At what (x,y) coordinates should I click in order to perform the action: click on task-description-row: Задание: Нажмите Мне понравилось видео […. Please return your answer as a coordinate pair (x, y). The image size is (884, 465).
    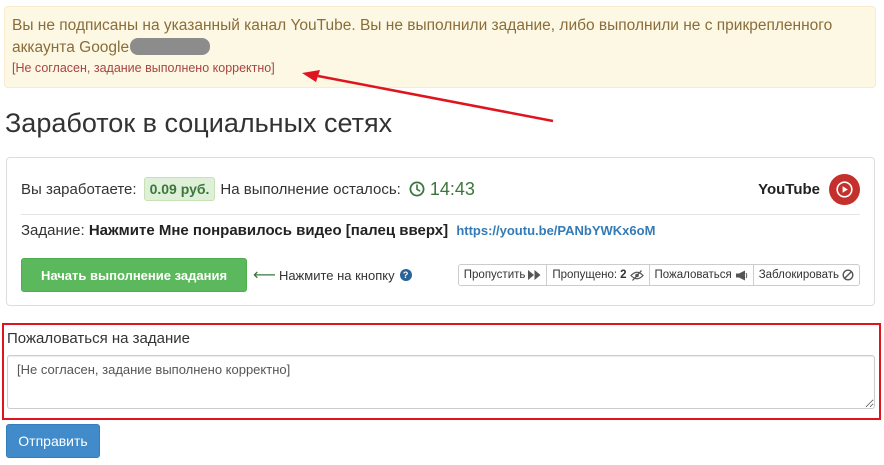
    Looking at the image, I should click on (338, 231).